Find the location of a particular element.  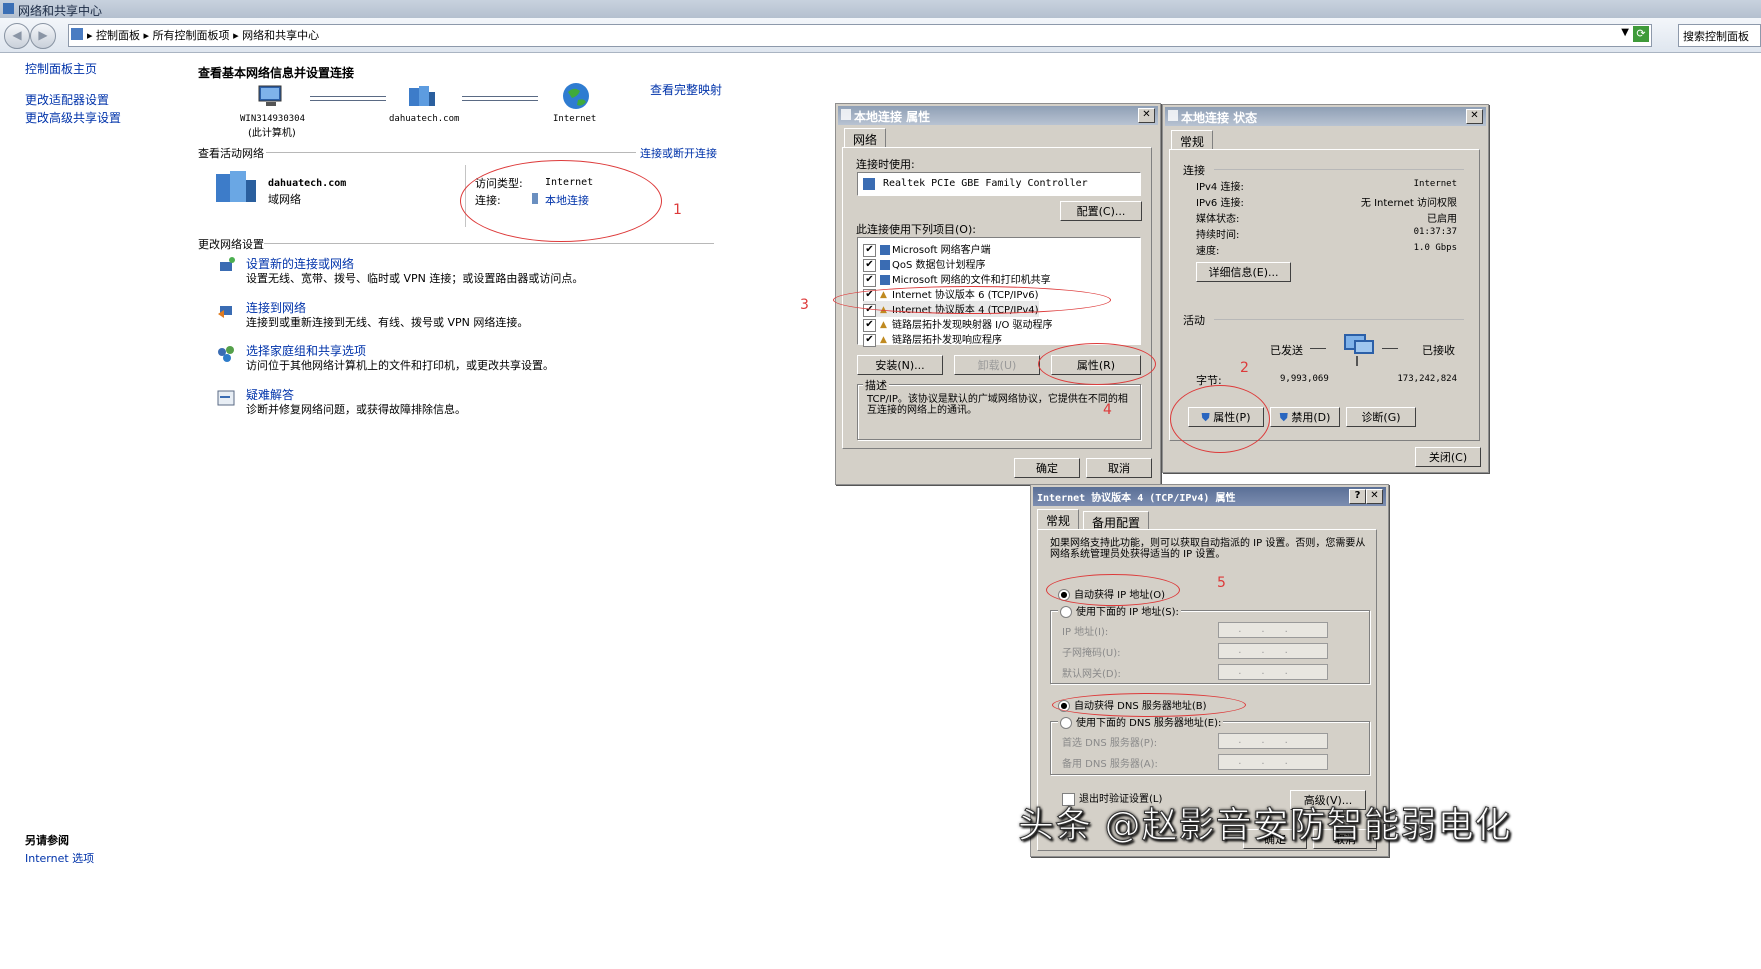

connect-network-icon is located at coordinates (226, 310).